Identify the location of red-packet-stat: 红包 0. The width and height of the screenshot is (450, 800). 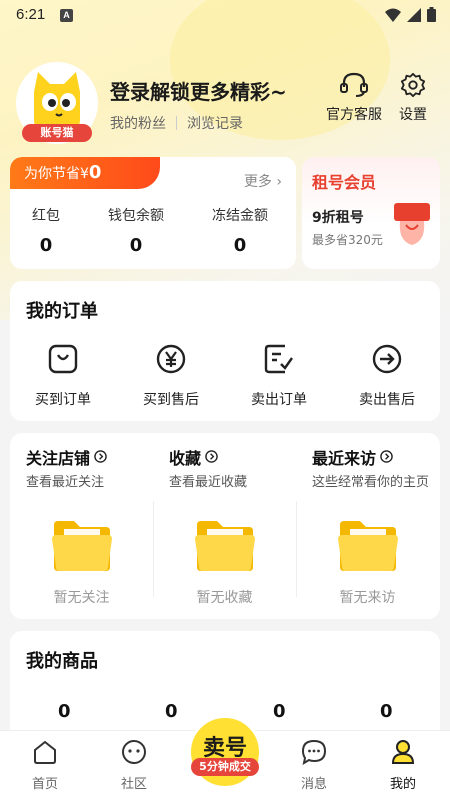
(46, 230).